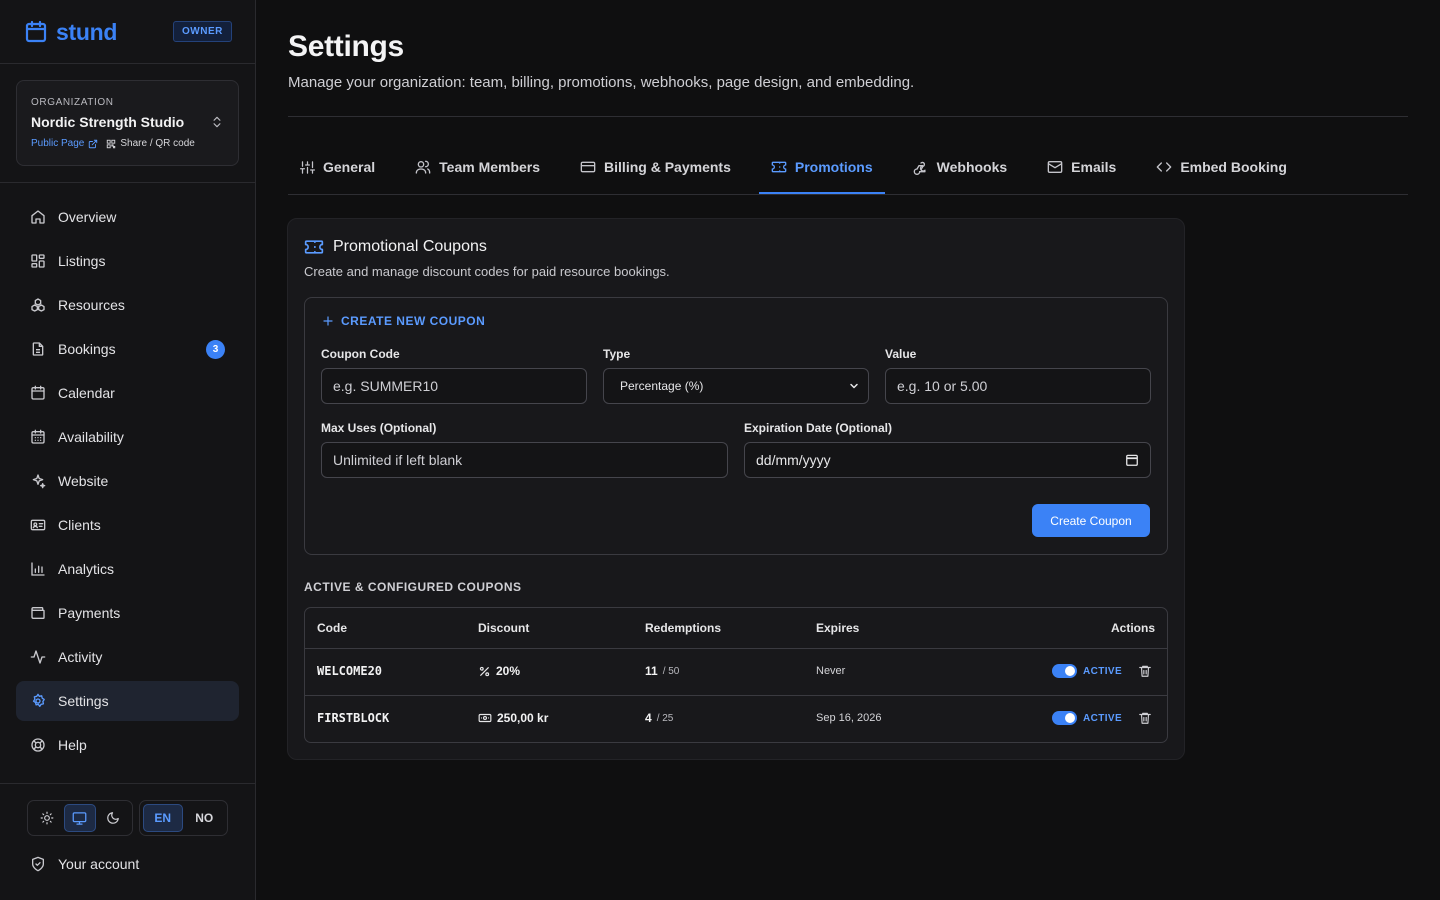 Image resolution: width=1440 pixels, height=900 pixels. I want to click on expiration-date-label: Expiration Date (Optional), so click(818, 428).